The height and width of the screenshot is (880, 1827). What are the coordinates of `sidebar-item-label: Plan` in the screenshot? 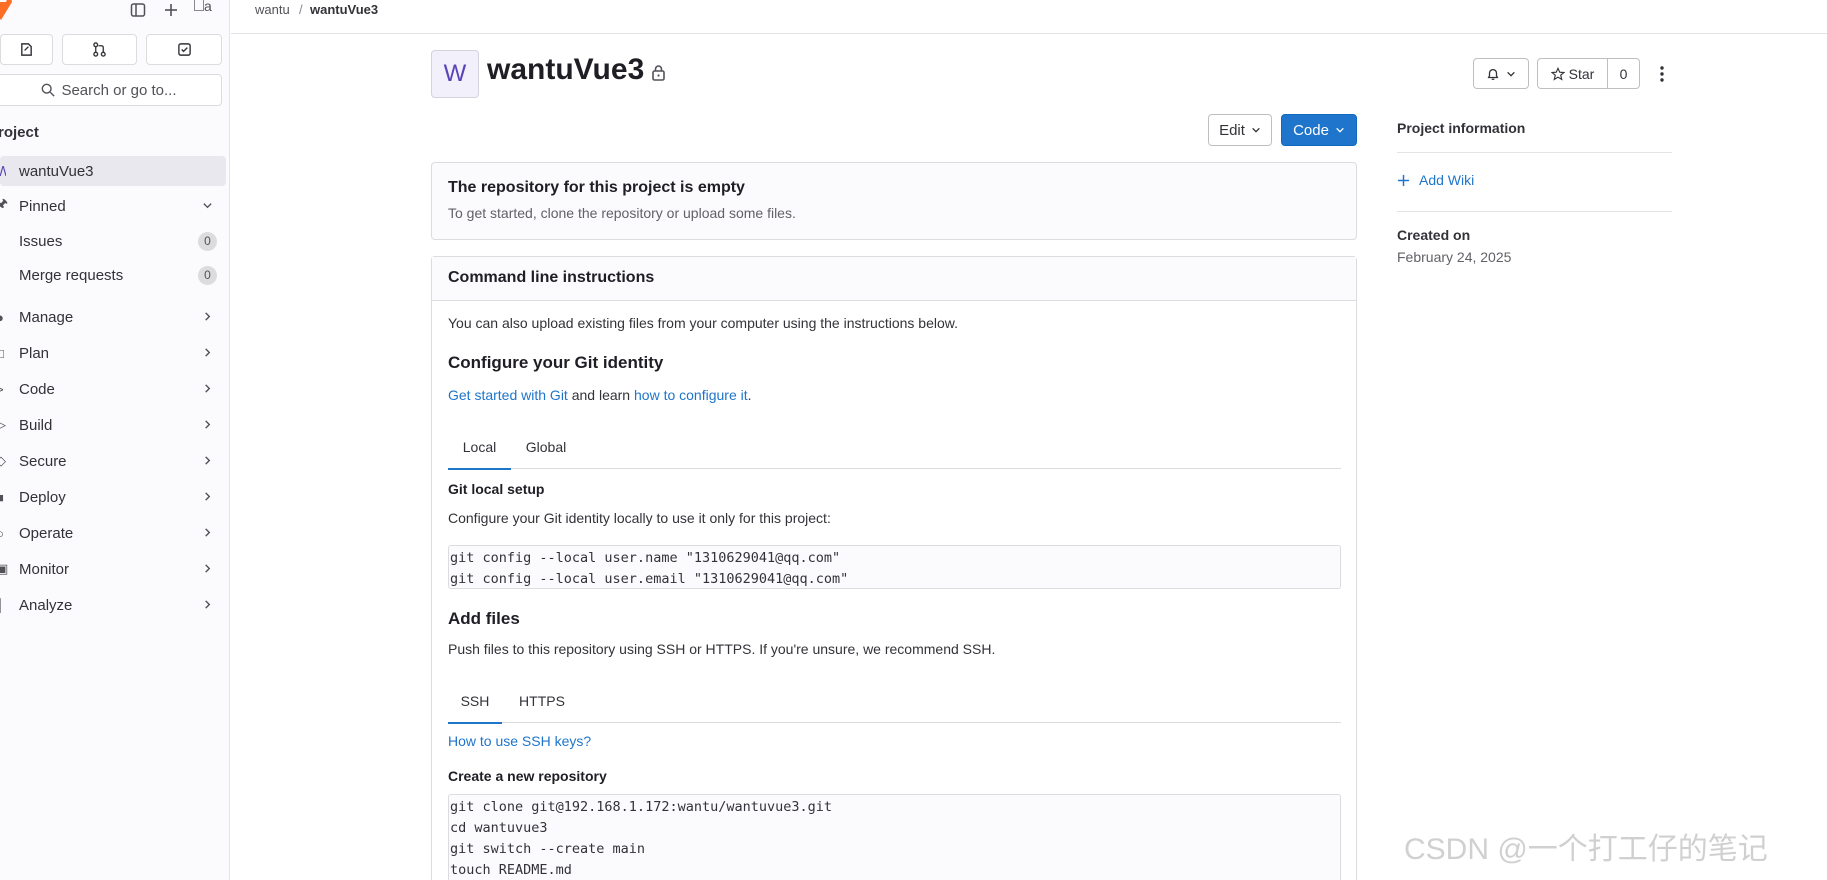 It's located at (34, 353).